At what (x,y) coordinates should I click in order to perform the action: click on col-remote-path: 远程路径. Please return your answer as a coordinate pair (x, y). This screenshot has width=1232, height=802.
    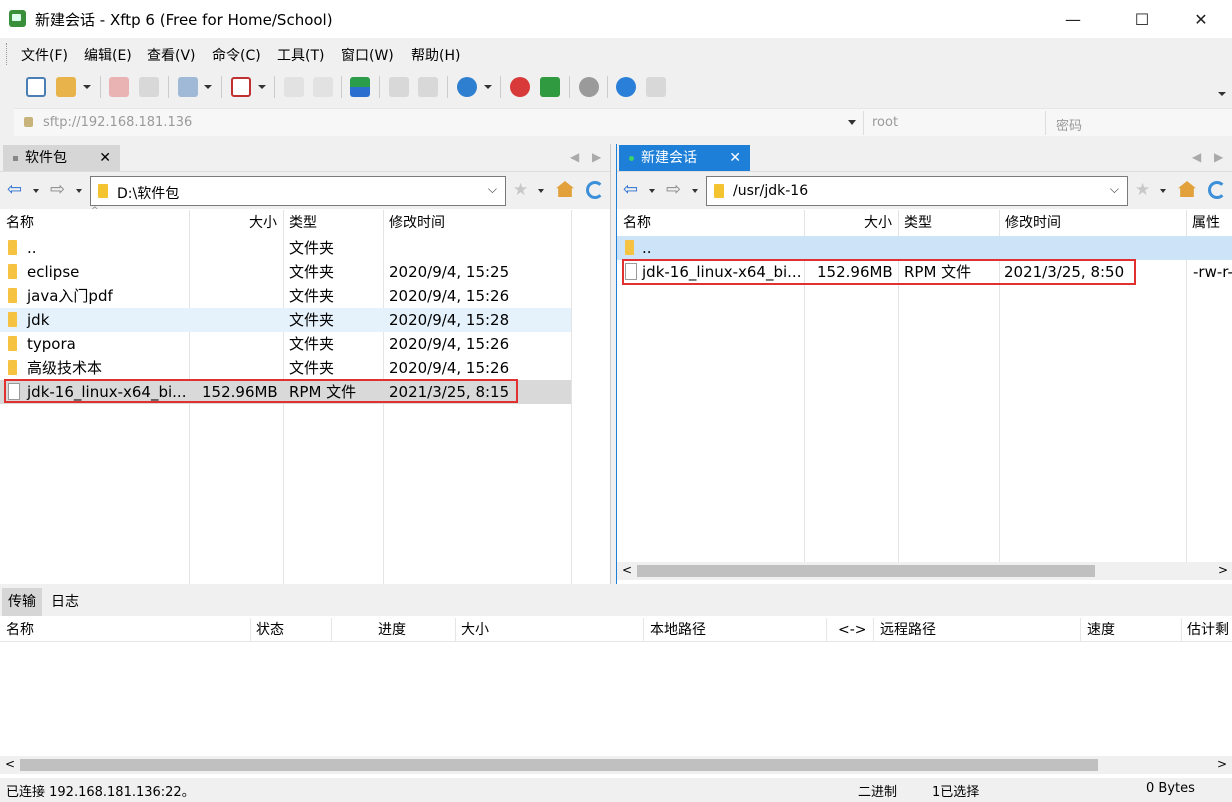
    Looking at the image, I should click on (908, 630).